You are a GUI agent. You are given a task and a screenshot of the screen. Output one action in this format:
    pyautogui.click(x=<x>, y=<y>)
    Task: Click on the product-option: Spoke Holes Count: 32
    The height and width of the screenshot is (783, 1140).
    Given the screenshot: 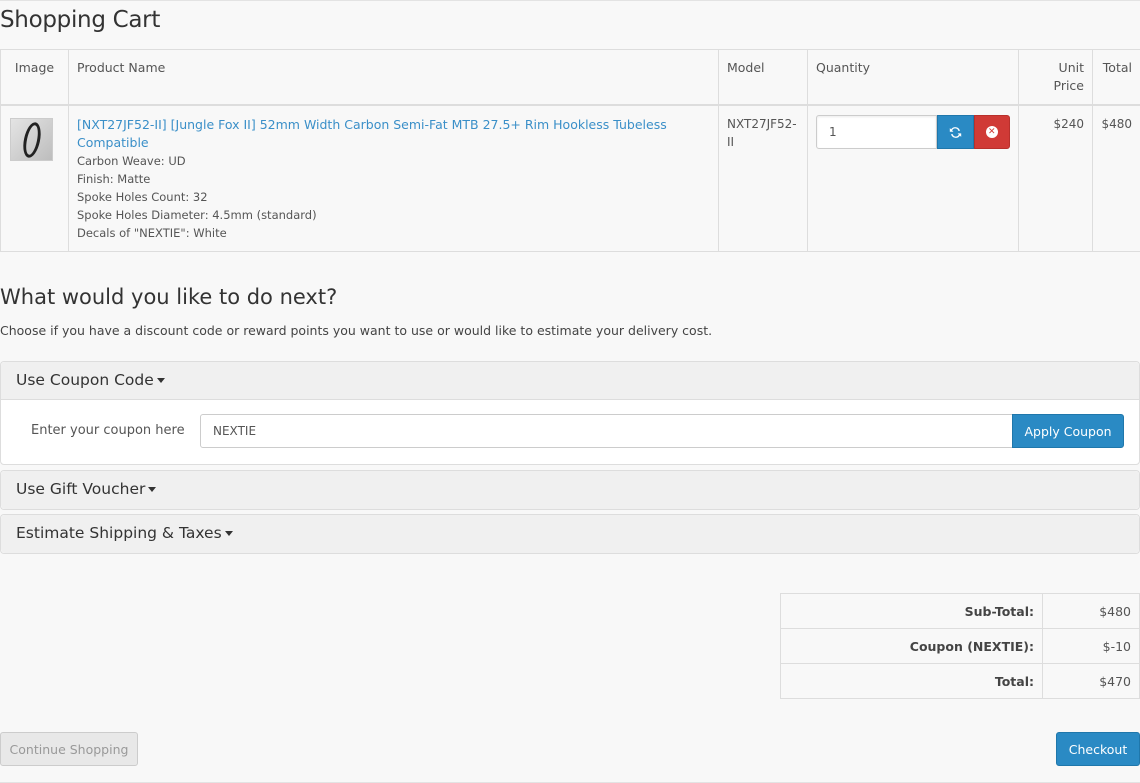 What is the action you would take?
    pyautogui.click(x=142, y=197)
    